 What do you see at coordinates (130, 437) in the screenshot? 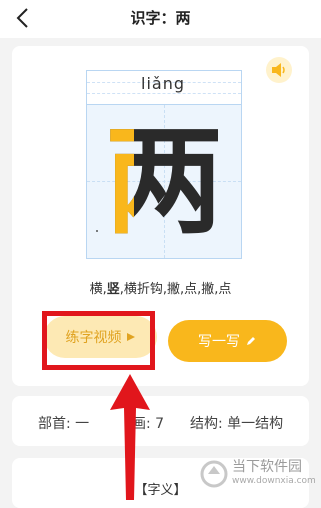
I see `red-arrow-annotation` at bounding box center [130, 437].